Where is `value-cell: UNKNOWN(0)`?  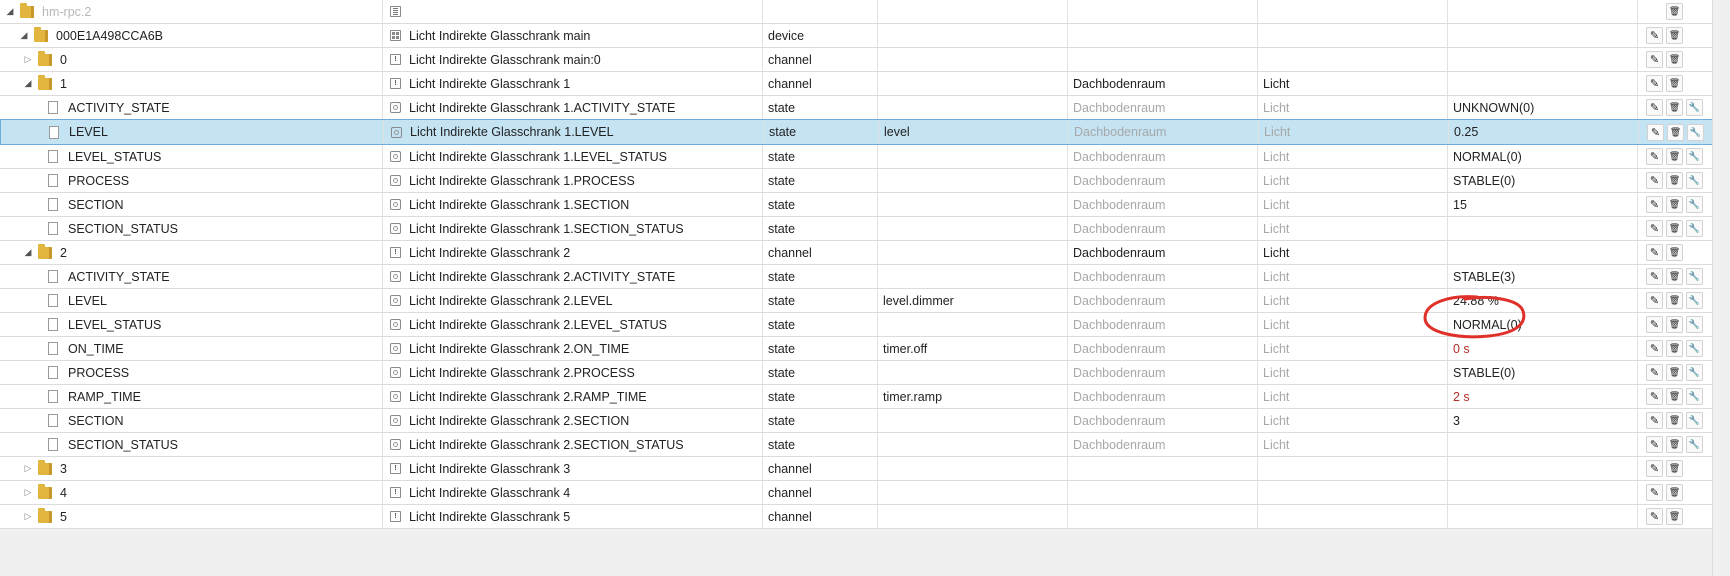 value-cell: UNKNOWN(0) is located at coordinates (1543, 107).